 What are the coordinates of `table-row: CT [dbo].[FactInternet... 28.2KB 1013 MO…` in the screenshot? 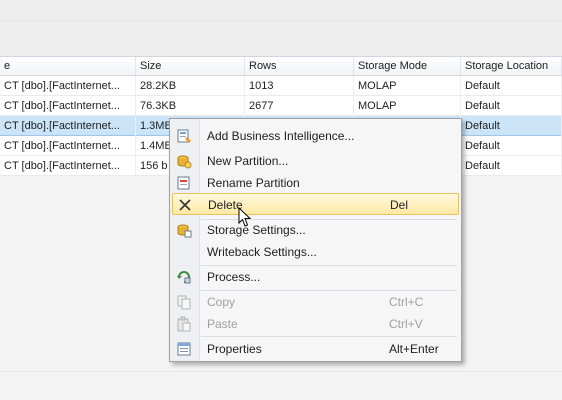 It's located at (281, 86).